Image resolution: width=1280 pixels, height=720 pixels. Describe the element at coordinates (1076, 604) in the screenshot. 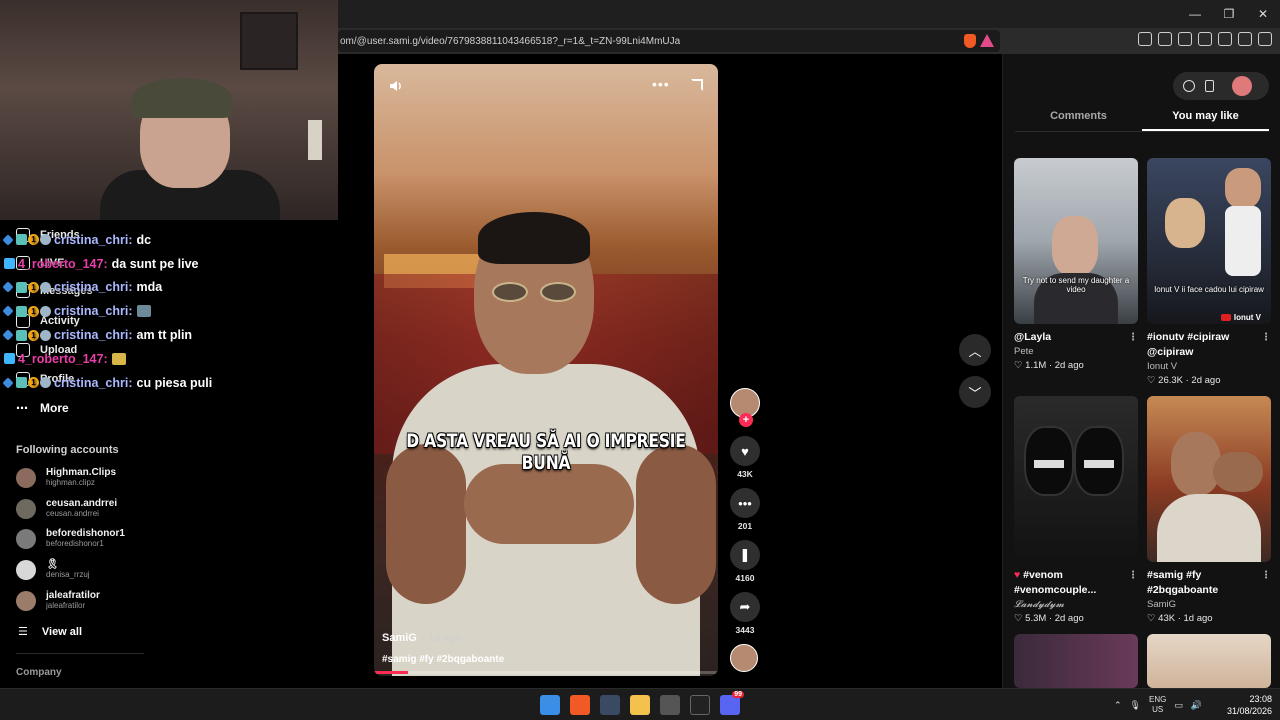

I see `card-author: 𝓛𝓪𝓷𝓭𝔂𝓭𝔂𝓶` at that location.